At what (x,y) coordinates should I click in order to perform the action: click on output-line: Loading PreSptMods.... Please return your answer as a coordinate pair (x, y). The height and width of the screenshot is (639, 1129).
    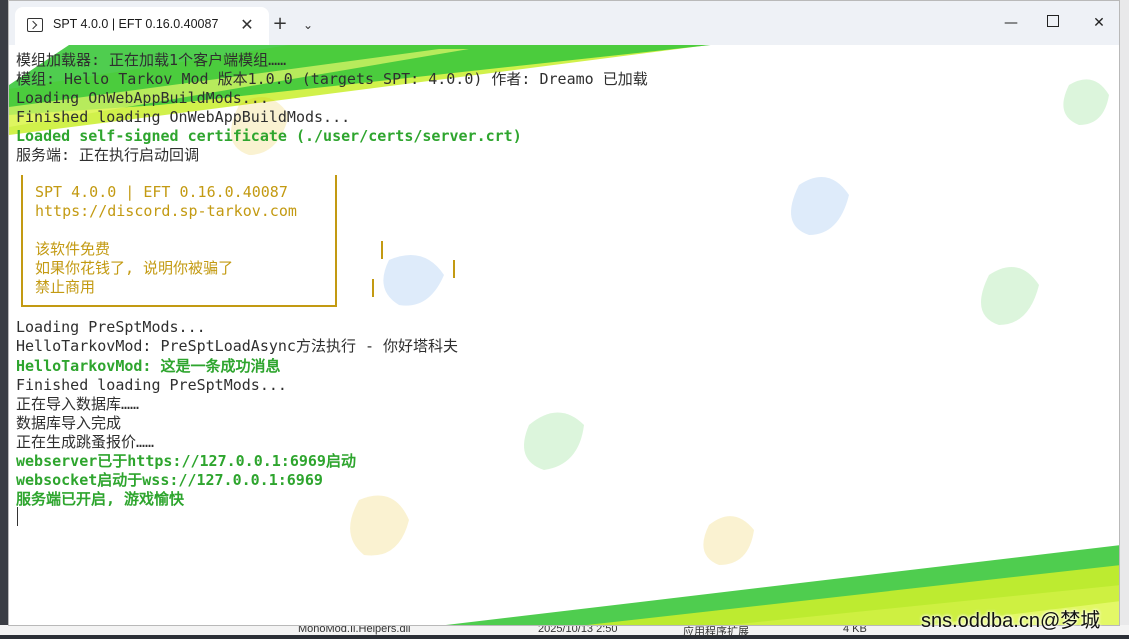
    Looking at the image, I should click on (111, 327).